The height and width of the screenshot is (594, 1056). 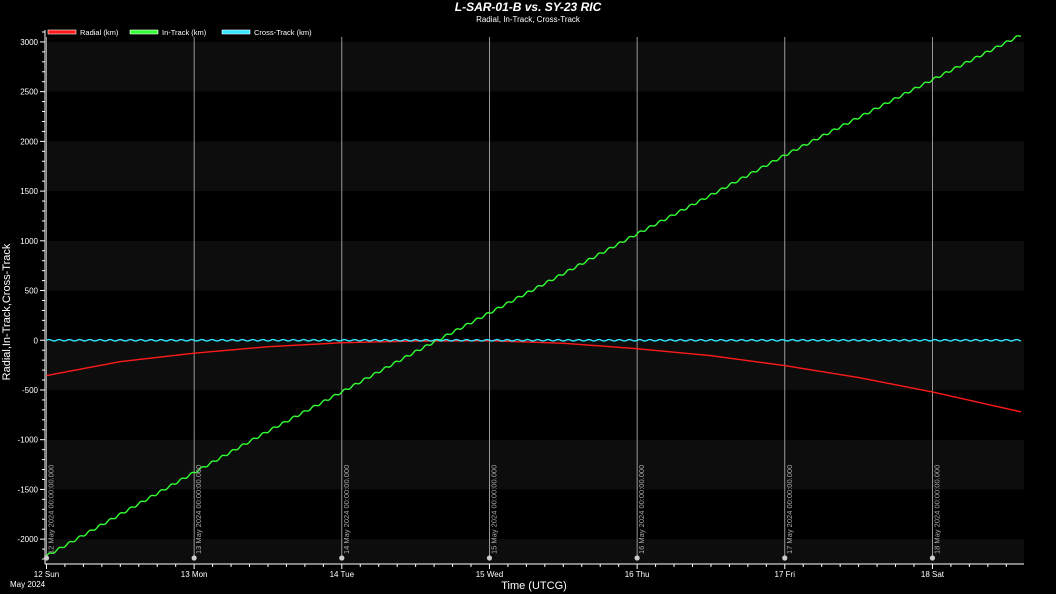 I want to click on x-tick-label: 18 Sat, so click(x=933, y=574).